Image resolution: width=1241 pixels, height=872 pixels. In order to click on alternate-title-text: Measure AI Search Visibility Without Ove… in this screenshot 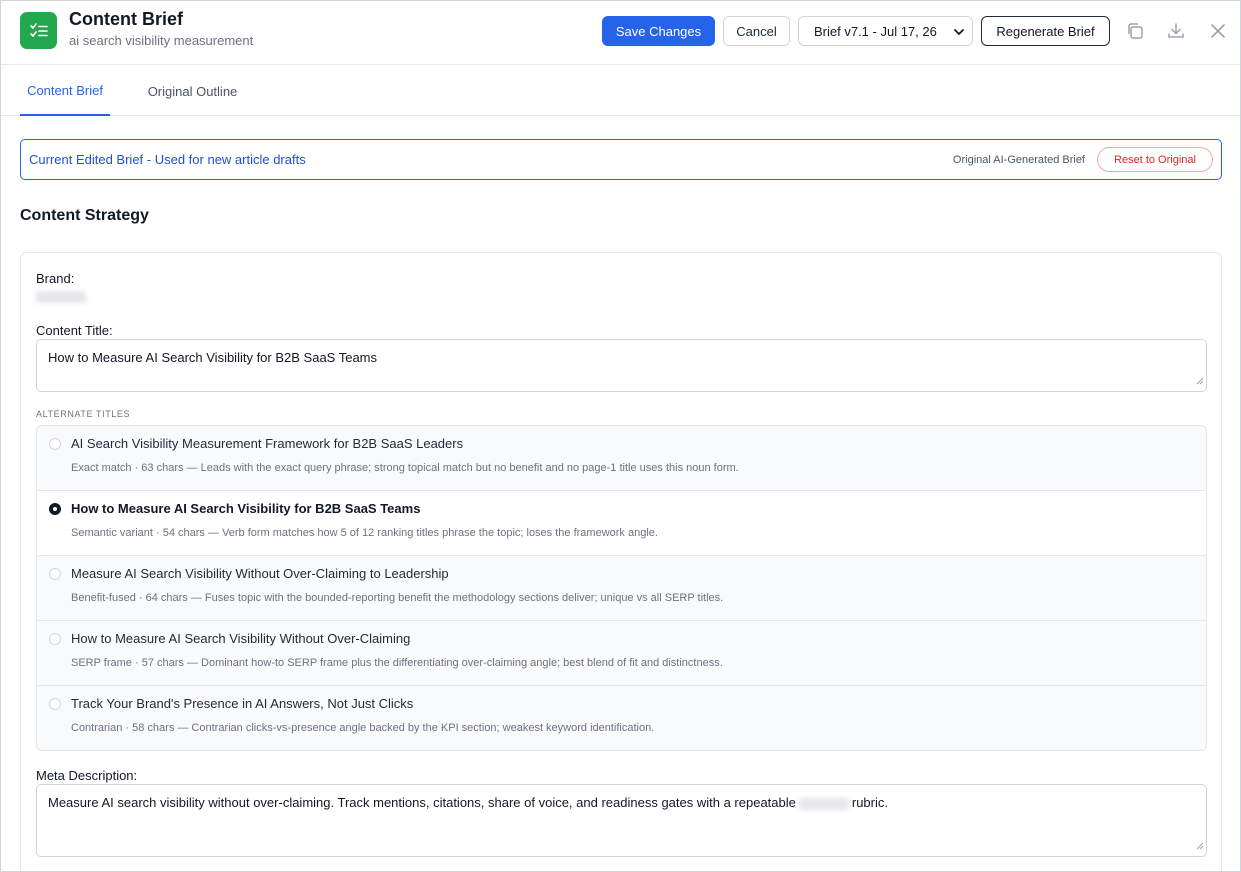, I will do `click(260, 573)`.